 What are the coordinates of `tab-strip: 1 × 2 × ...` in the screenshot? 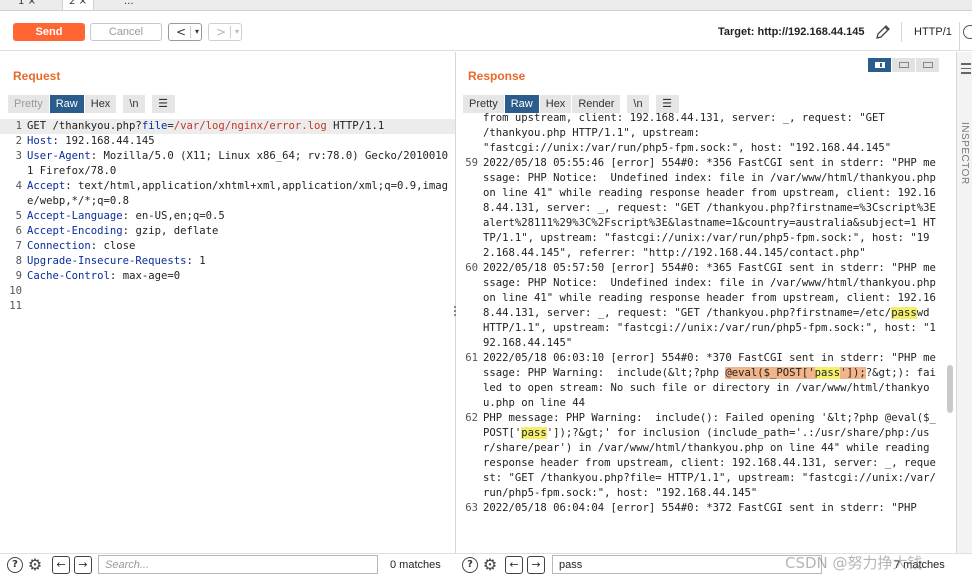 It's located at (486, 5).